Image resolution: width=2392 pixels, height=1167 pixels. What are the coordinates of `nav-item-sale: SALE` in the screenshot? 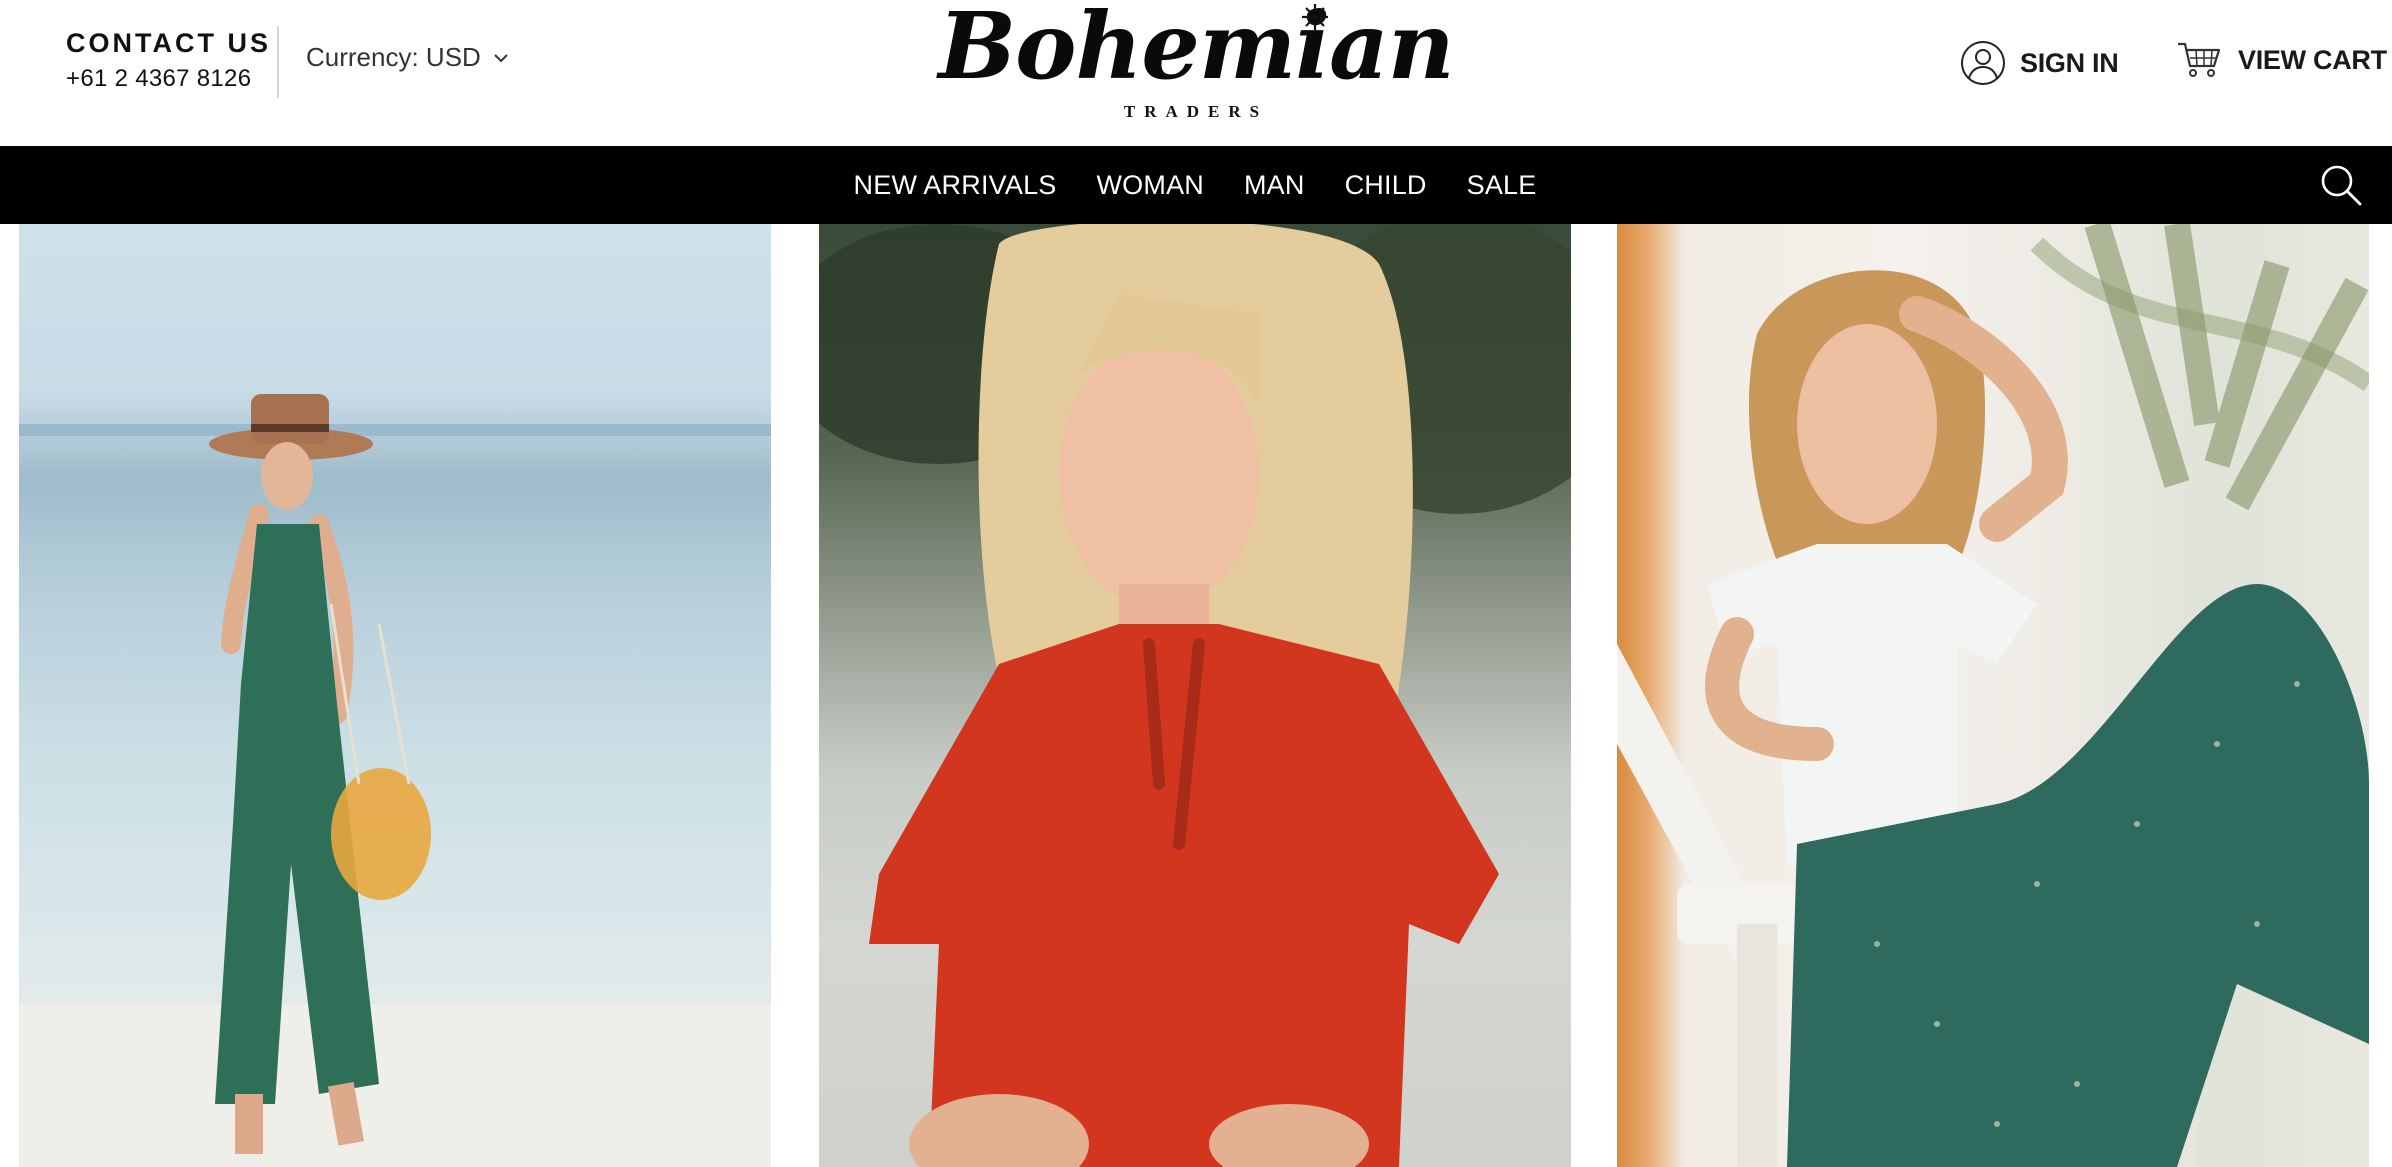 It's located at (1502, 185).